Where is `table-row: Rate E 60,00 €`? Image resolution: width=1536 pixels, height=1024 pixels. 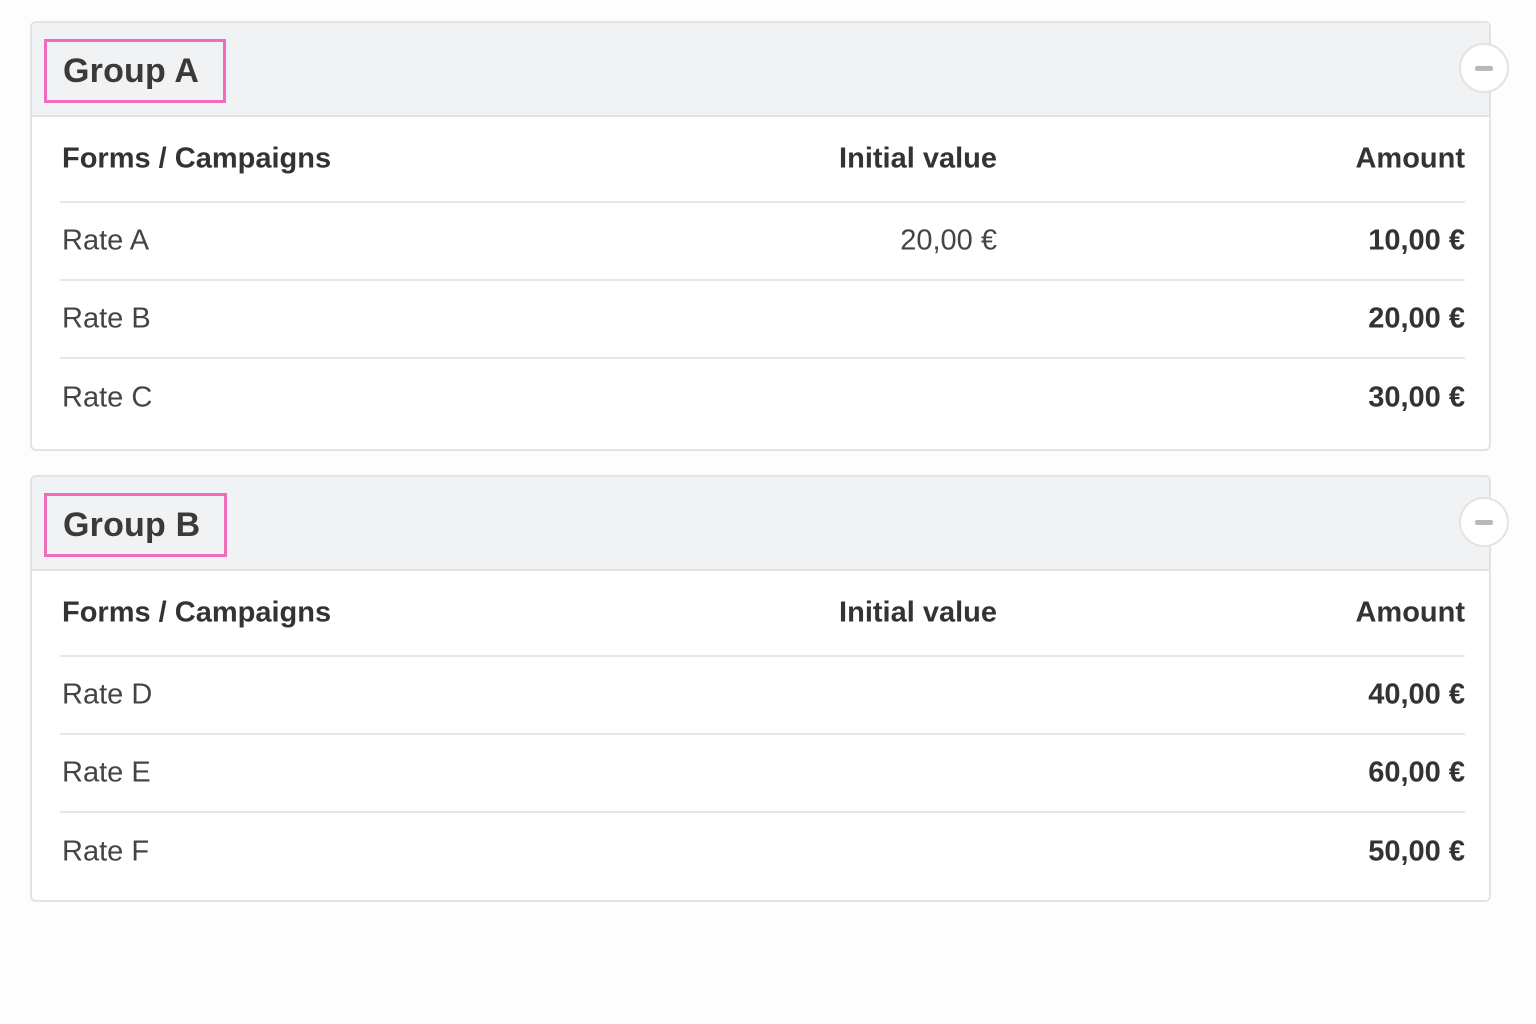
table-row: Rate E 60,00 € is located at coordinates (762, 774).